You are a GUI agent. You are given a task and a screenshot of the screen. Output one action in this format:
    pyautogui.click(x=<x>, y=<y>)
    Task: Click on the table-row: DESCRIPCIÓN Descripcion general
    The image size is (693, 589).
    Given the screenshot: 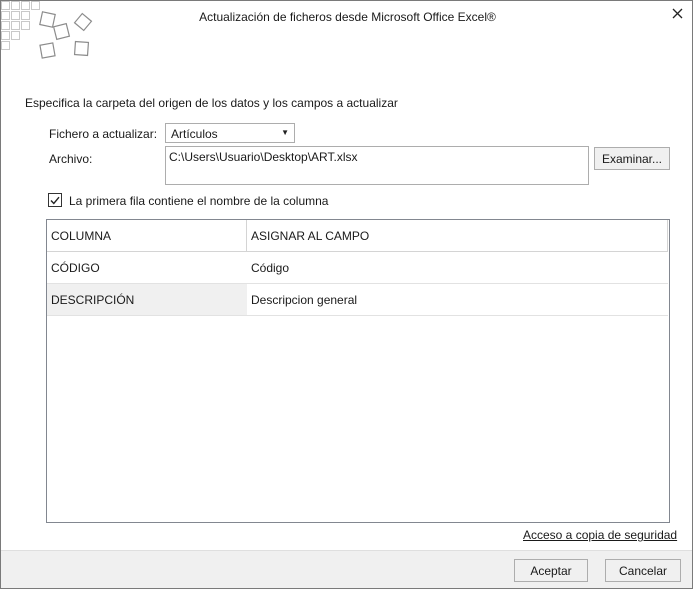 What is the action you would take?
    pyautogui.click(x=358, y=300)
    